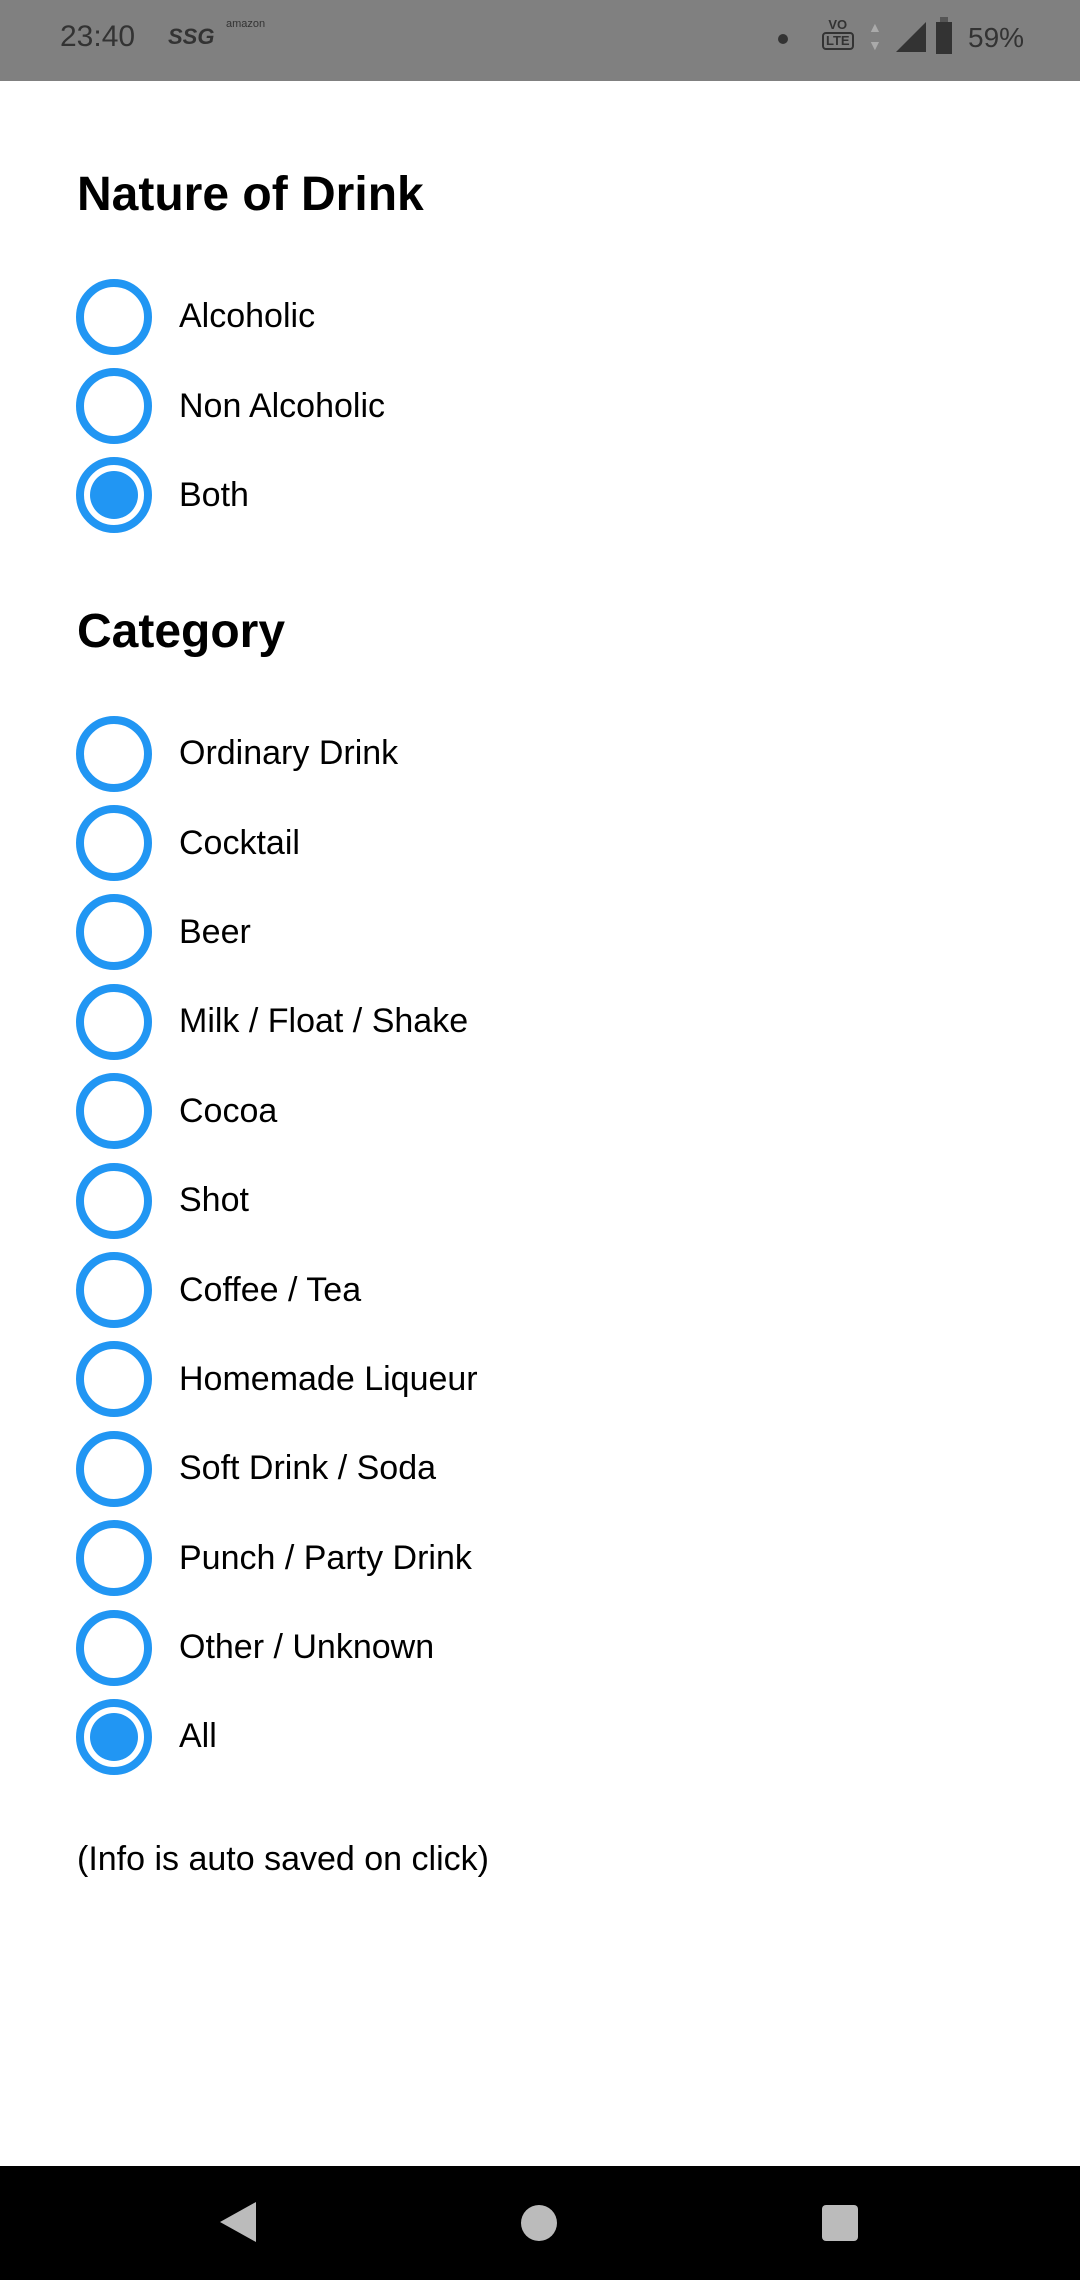 The width and height of the screenshot is (1080, 2280). What do you see at coordinates (283, 1859) in the screenshot?
I see `info-text: (Info is auto saved on click)` at bounding box center [283, 1859].